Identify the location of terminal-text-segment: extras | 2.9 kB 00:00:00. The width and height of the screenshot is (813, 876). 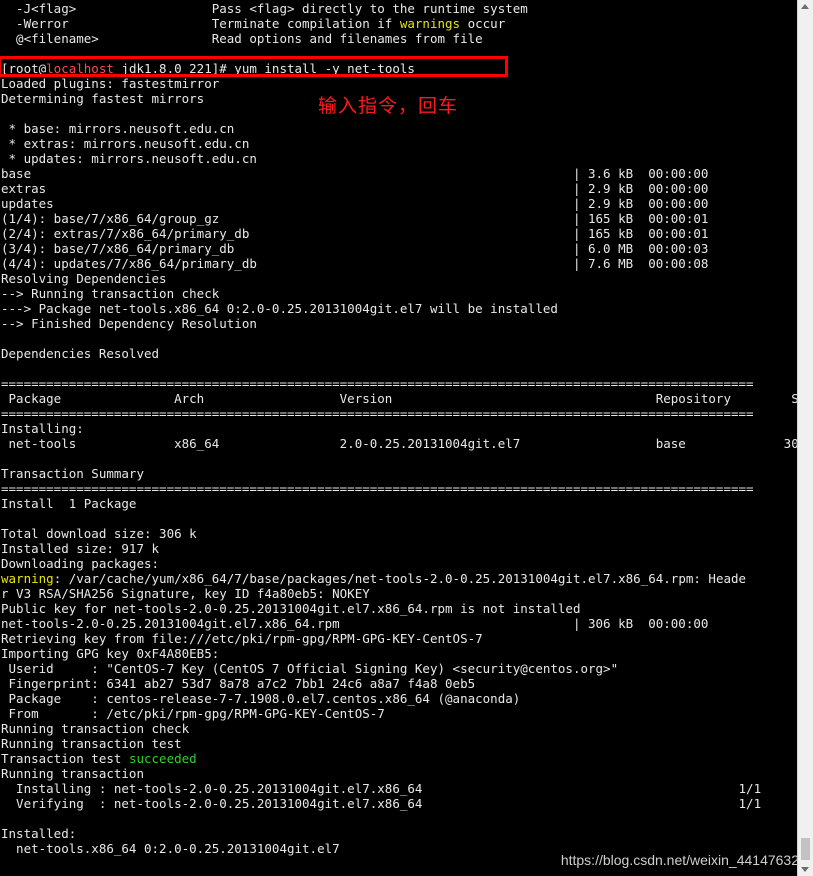
(355, 188).